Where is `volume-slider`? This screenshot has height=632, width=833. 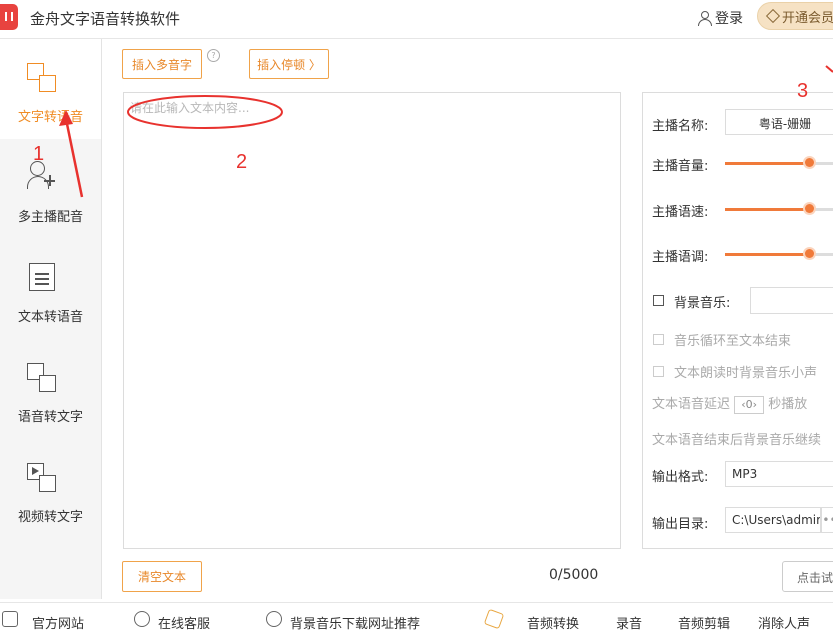 volume-slider is located at coordinates (779, 162).